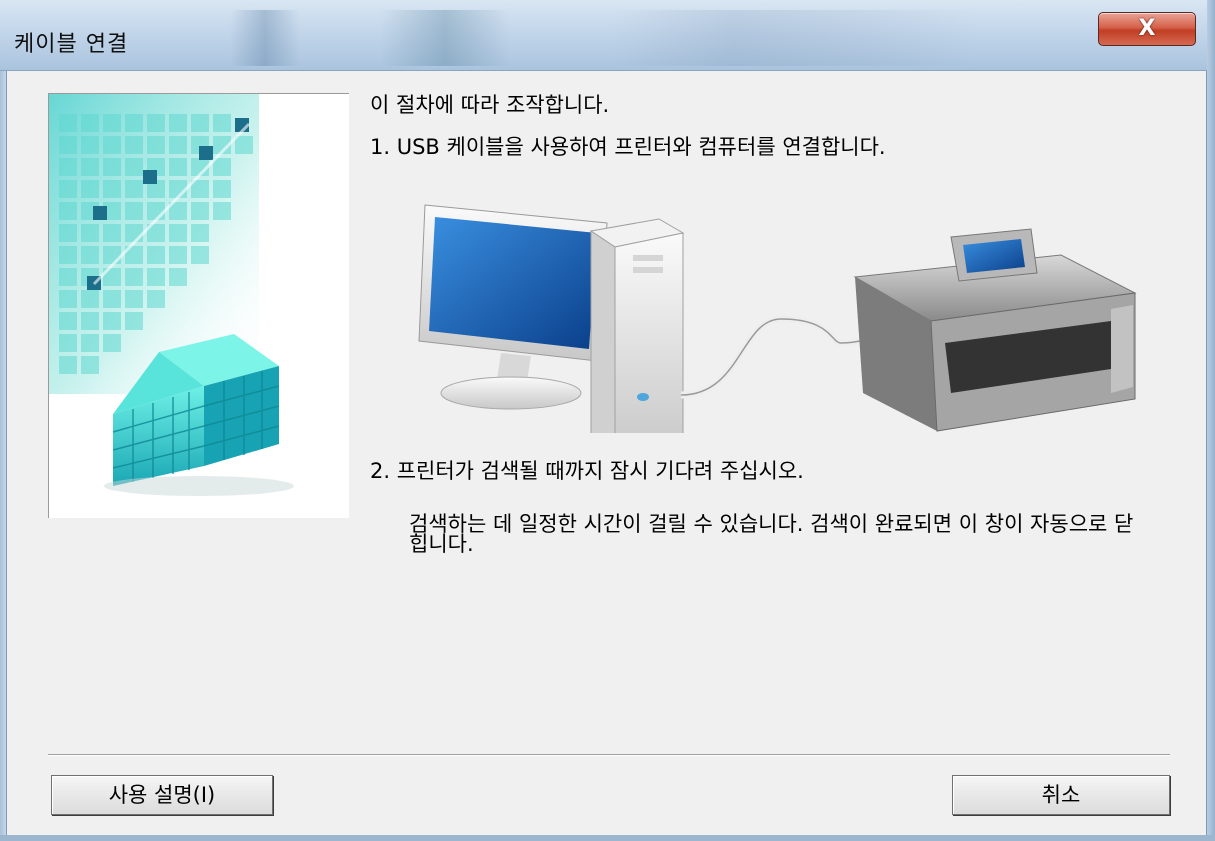 The height and width of the screenshot is (841, 1215). I want to click on separator-line, so click(609, 755).